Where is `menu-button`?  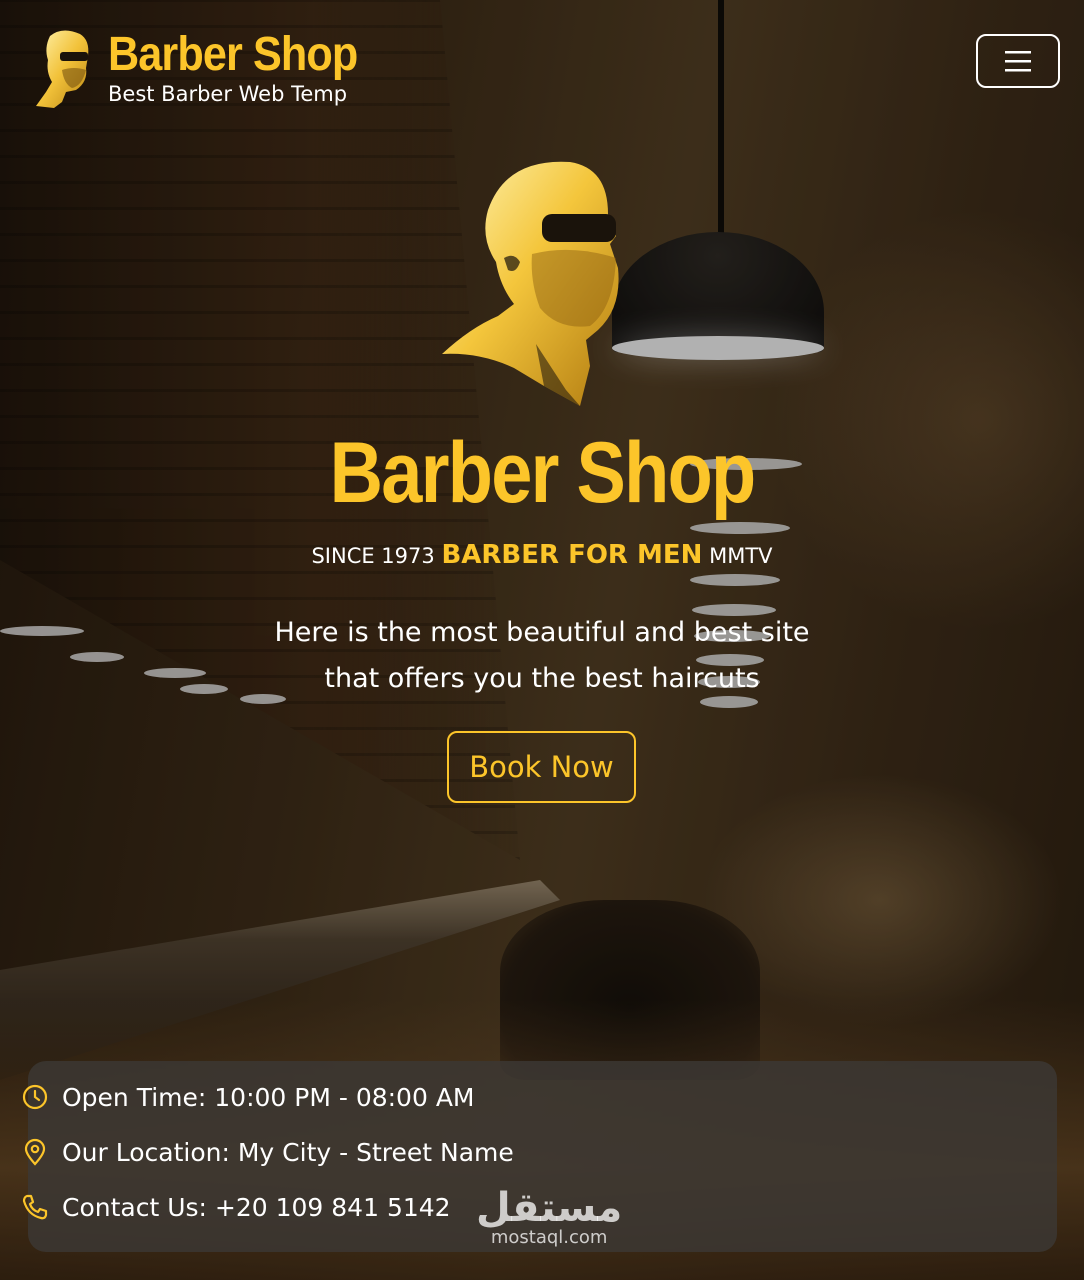
menu-button is located at coordinates (1018, 61).